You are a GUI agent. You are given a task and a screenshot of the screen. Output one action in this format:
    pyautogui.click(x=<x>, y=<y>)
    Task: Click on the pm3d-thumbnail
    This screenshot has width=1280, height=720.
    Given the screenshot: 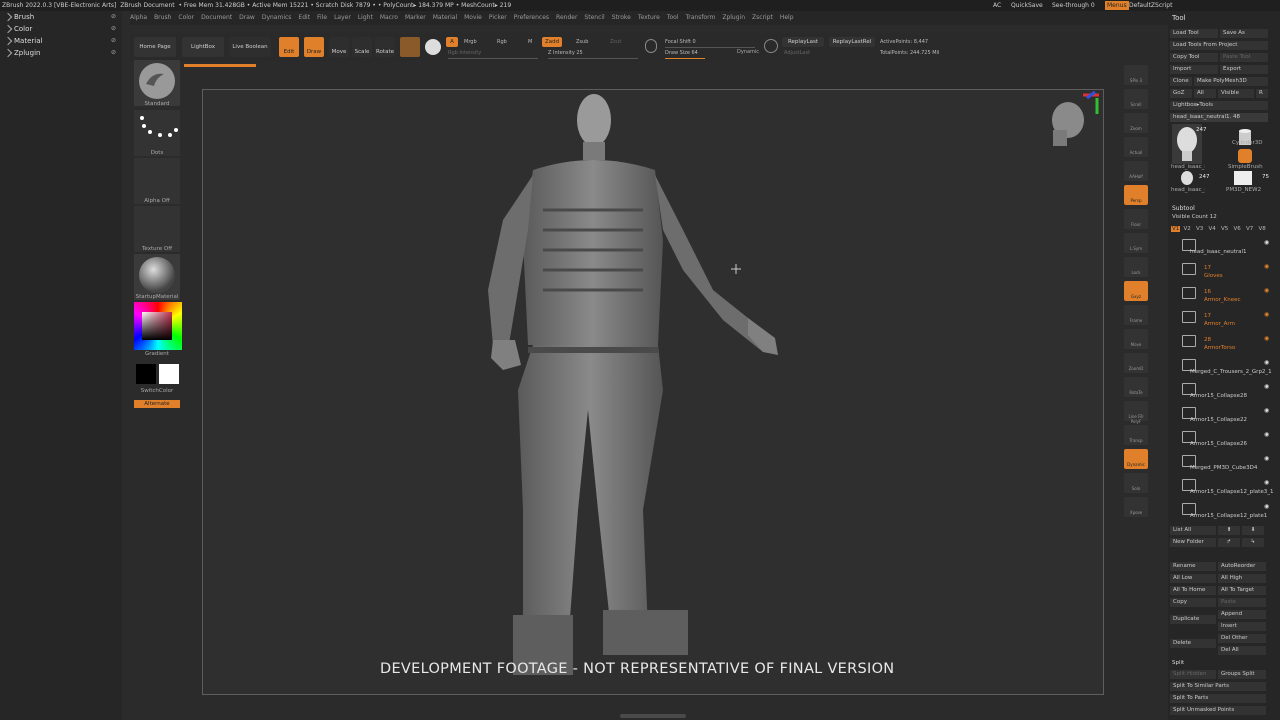 What is the action you would take?
    pyautogui.click(x=1243, y=178)
    